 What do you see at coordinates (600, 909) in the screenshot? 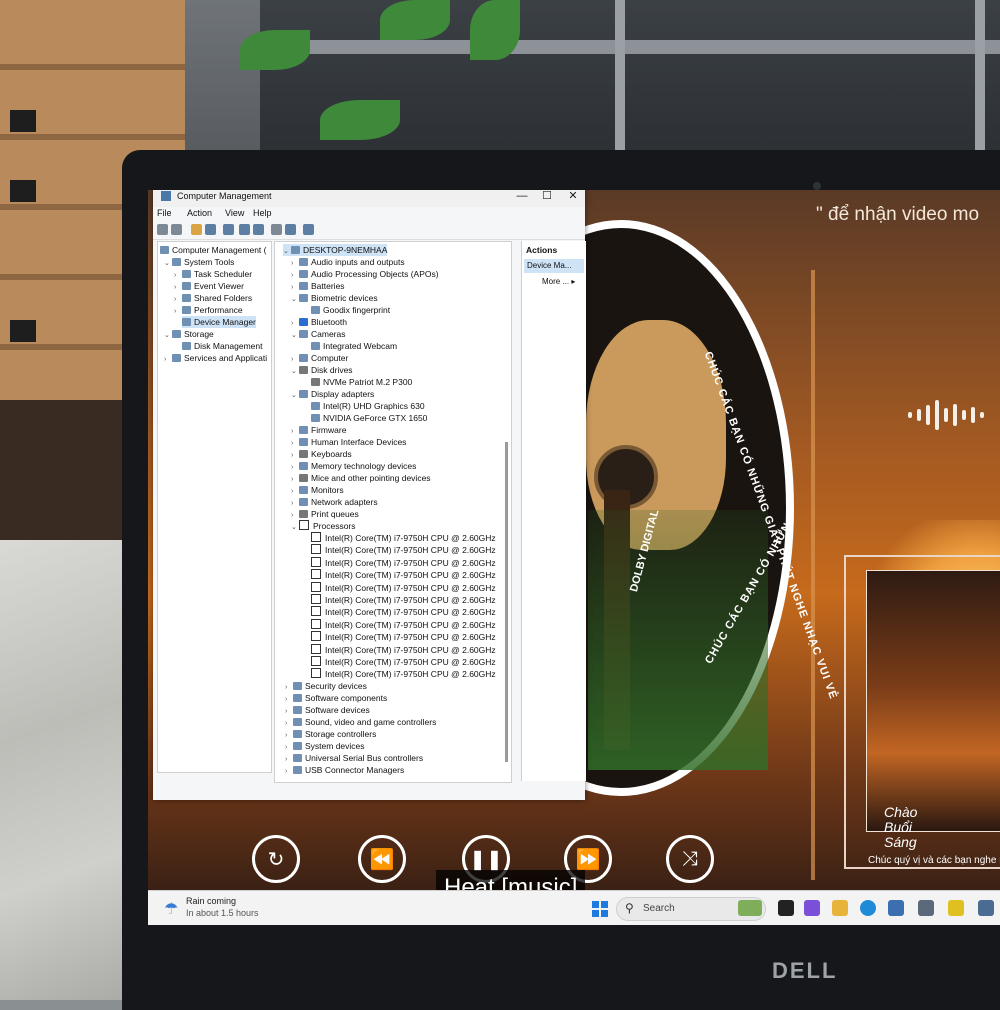
I see `start-button` at bounding box center [600, 909].